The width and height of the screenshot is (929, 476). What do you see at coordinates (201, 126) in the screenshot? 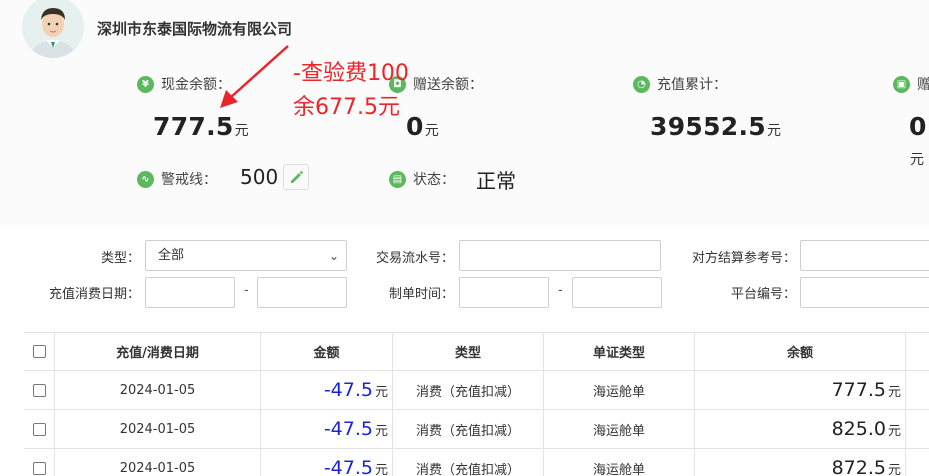
I see `cash-balance-value: 777.5元` at bounding box center [201, 126].